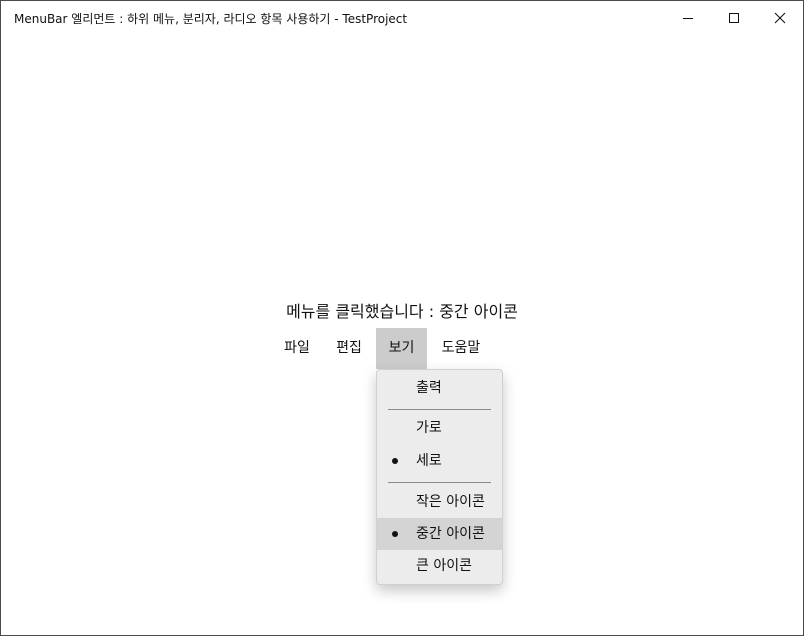  I want to click on menu-edit: 편집, so click(349, 348).